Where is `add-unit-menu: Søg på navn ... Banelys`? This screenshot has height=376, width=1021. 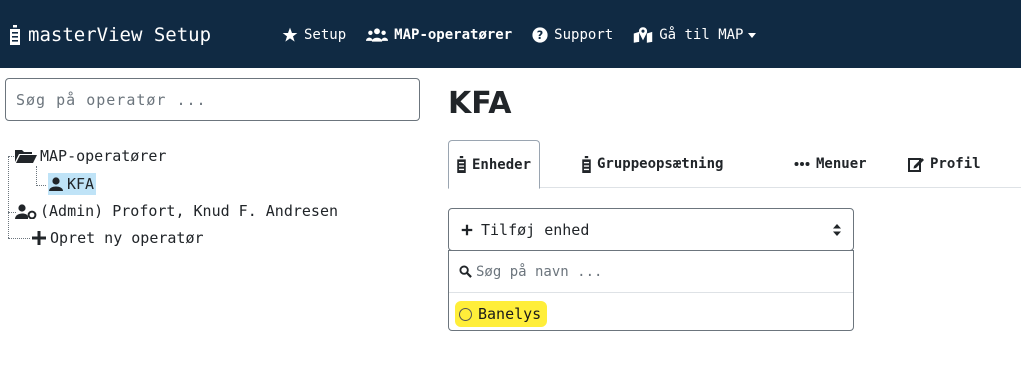
add-unit-menu: Søg på navn ... Banelys is located at coordinates (651, 290).